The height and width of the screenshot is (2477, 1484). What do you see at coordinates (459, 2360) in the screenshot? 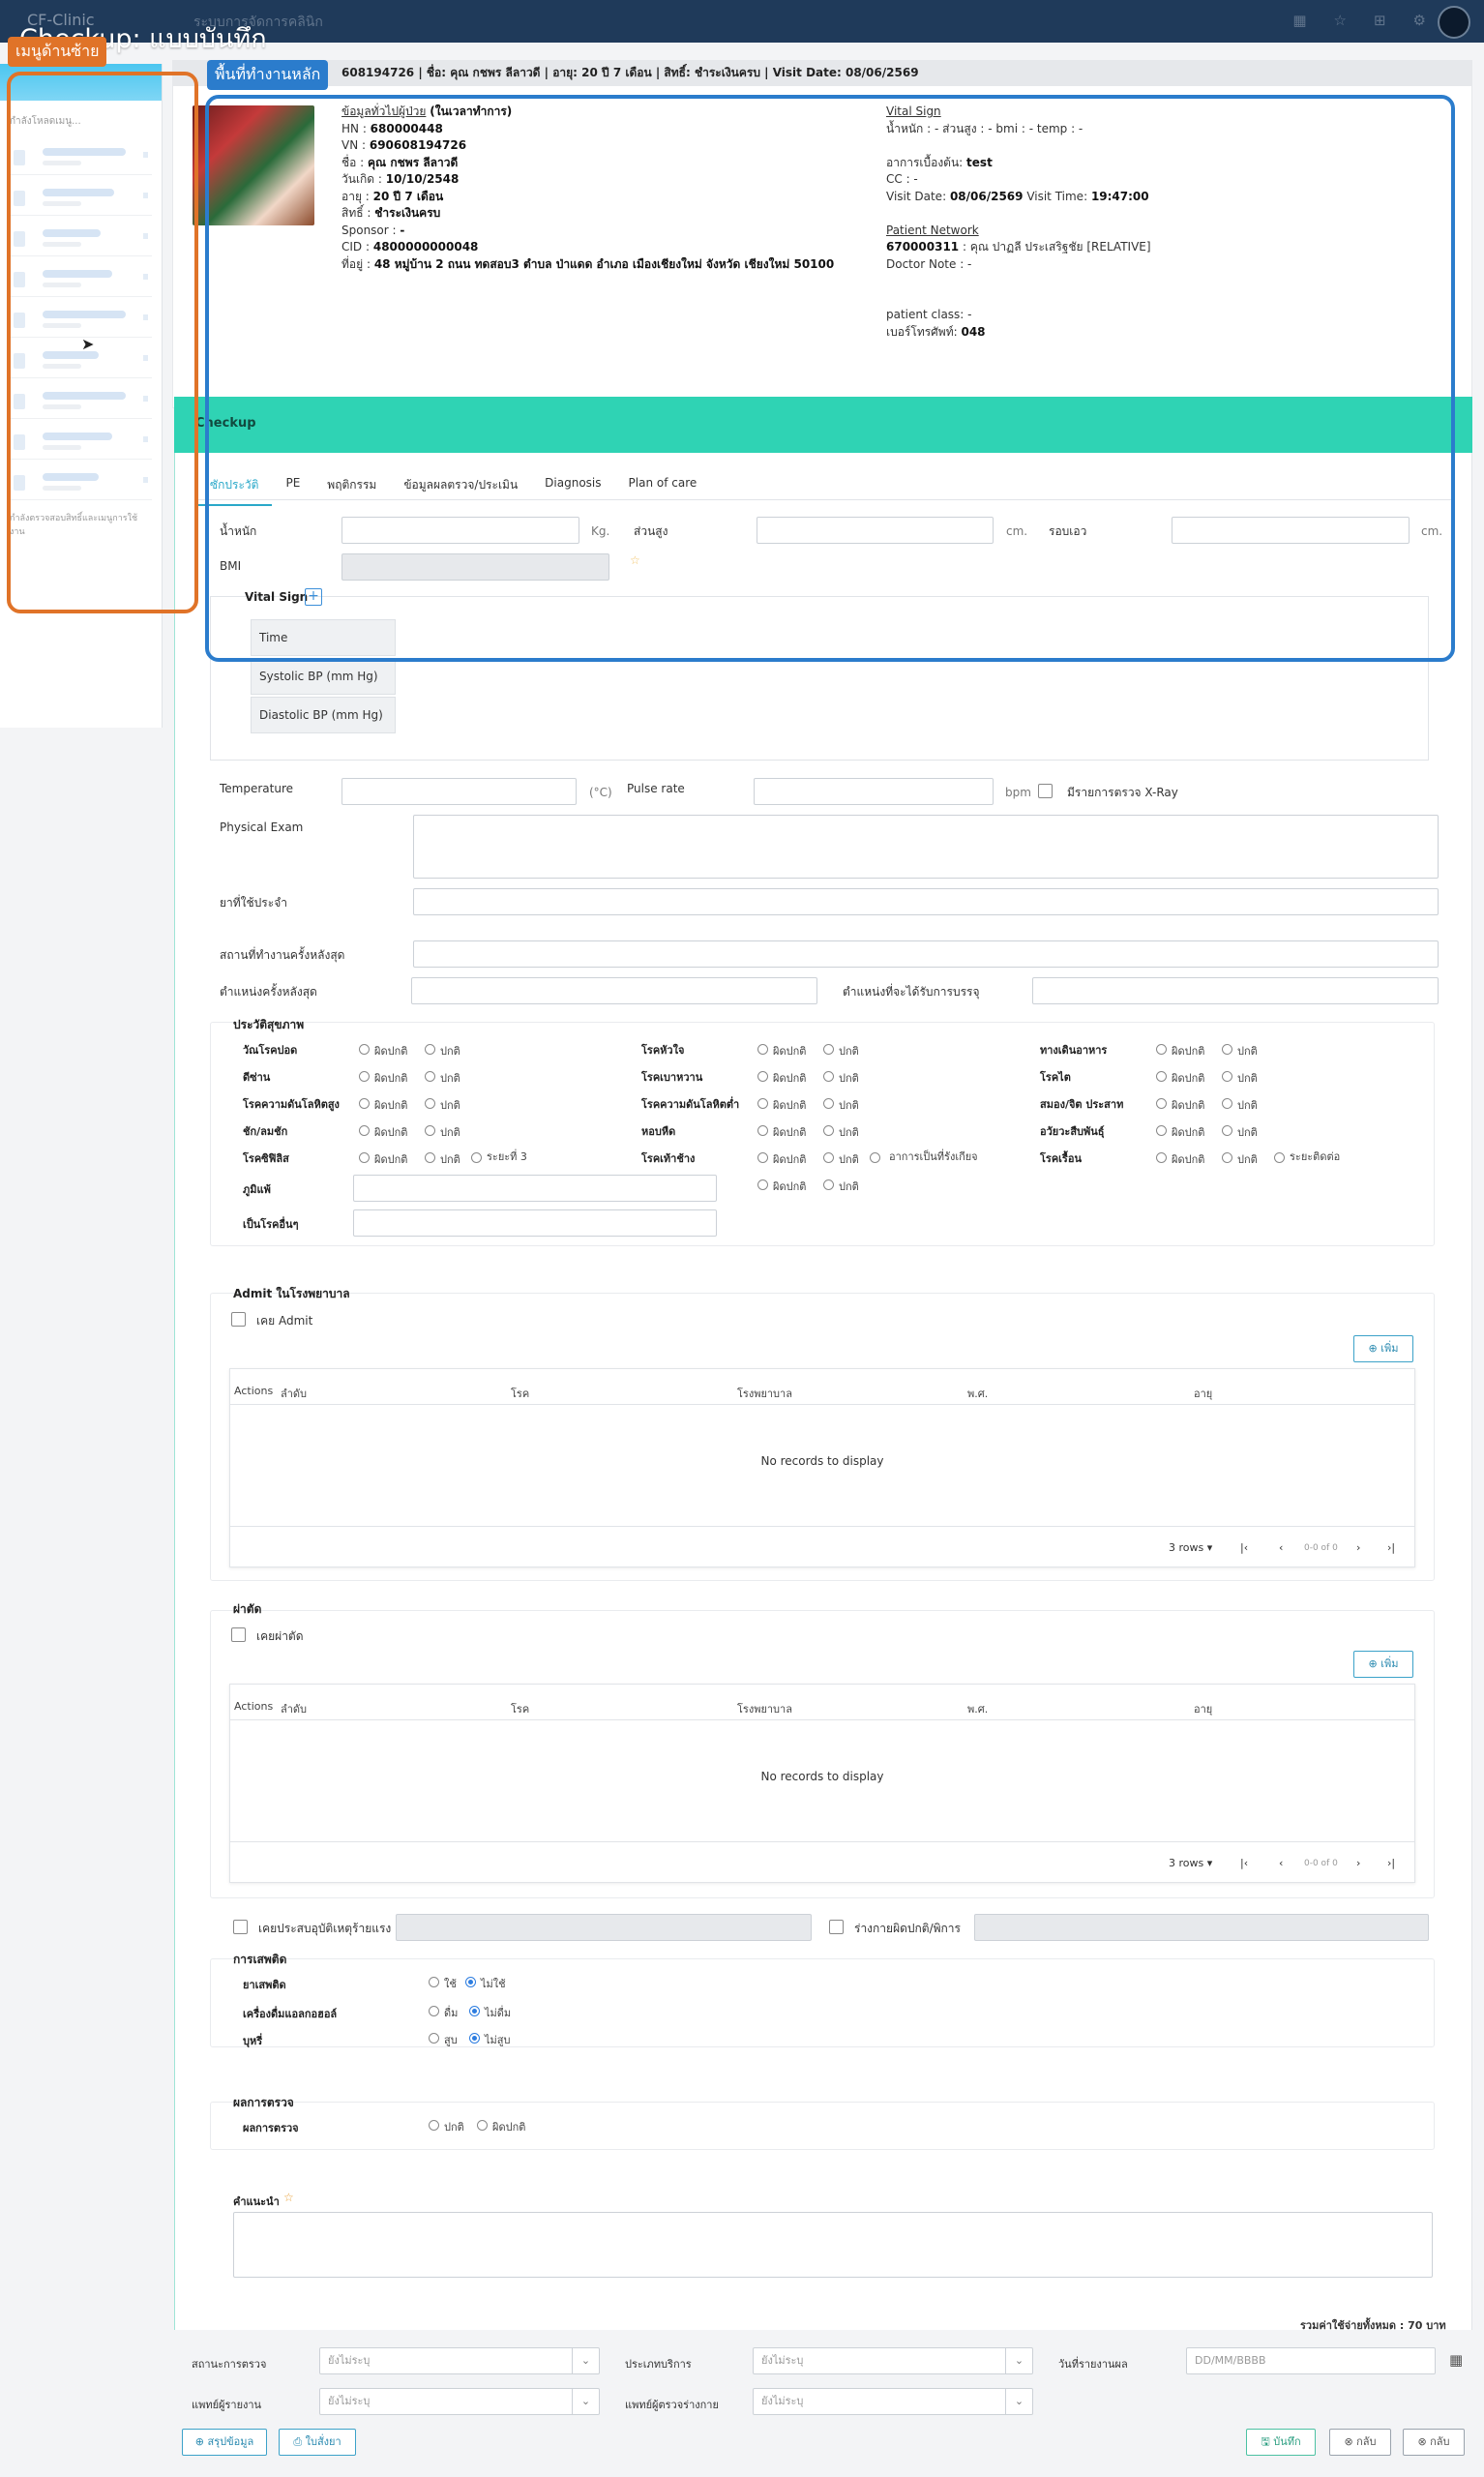
I see `status-select: ยังไม่ระบุ ⌄` at bounding box center [459, 2360].